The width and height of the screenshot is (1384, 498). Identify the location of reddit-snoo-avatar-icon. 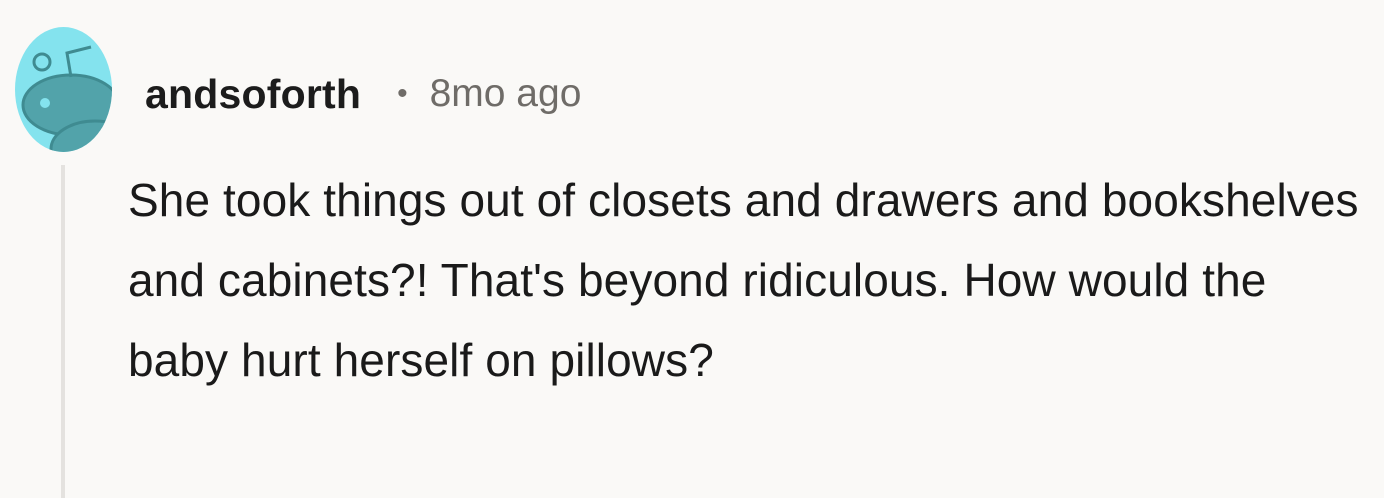
(66, 98).